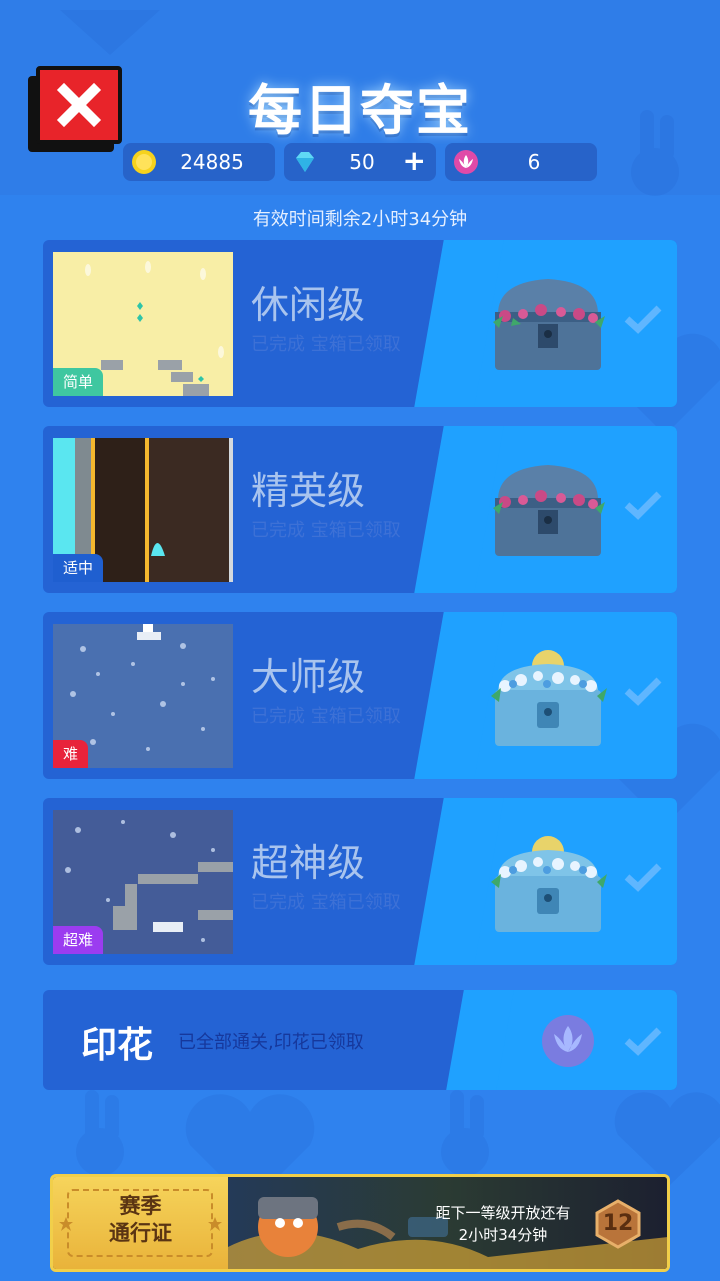  What do you see at coordinates (503, 1213) in the screenshot?
I see `next-level-text: 距下一等级开放还有` at bounding box center [503, 1213].